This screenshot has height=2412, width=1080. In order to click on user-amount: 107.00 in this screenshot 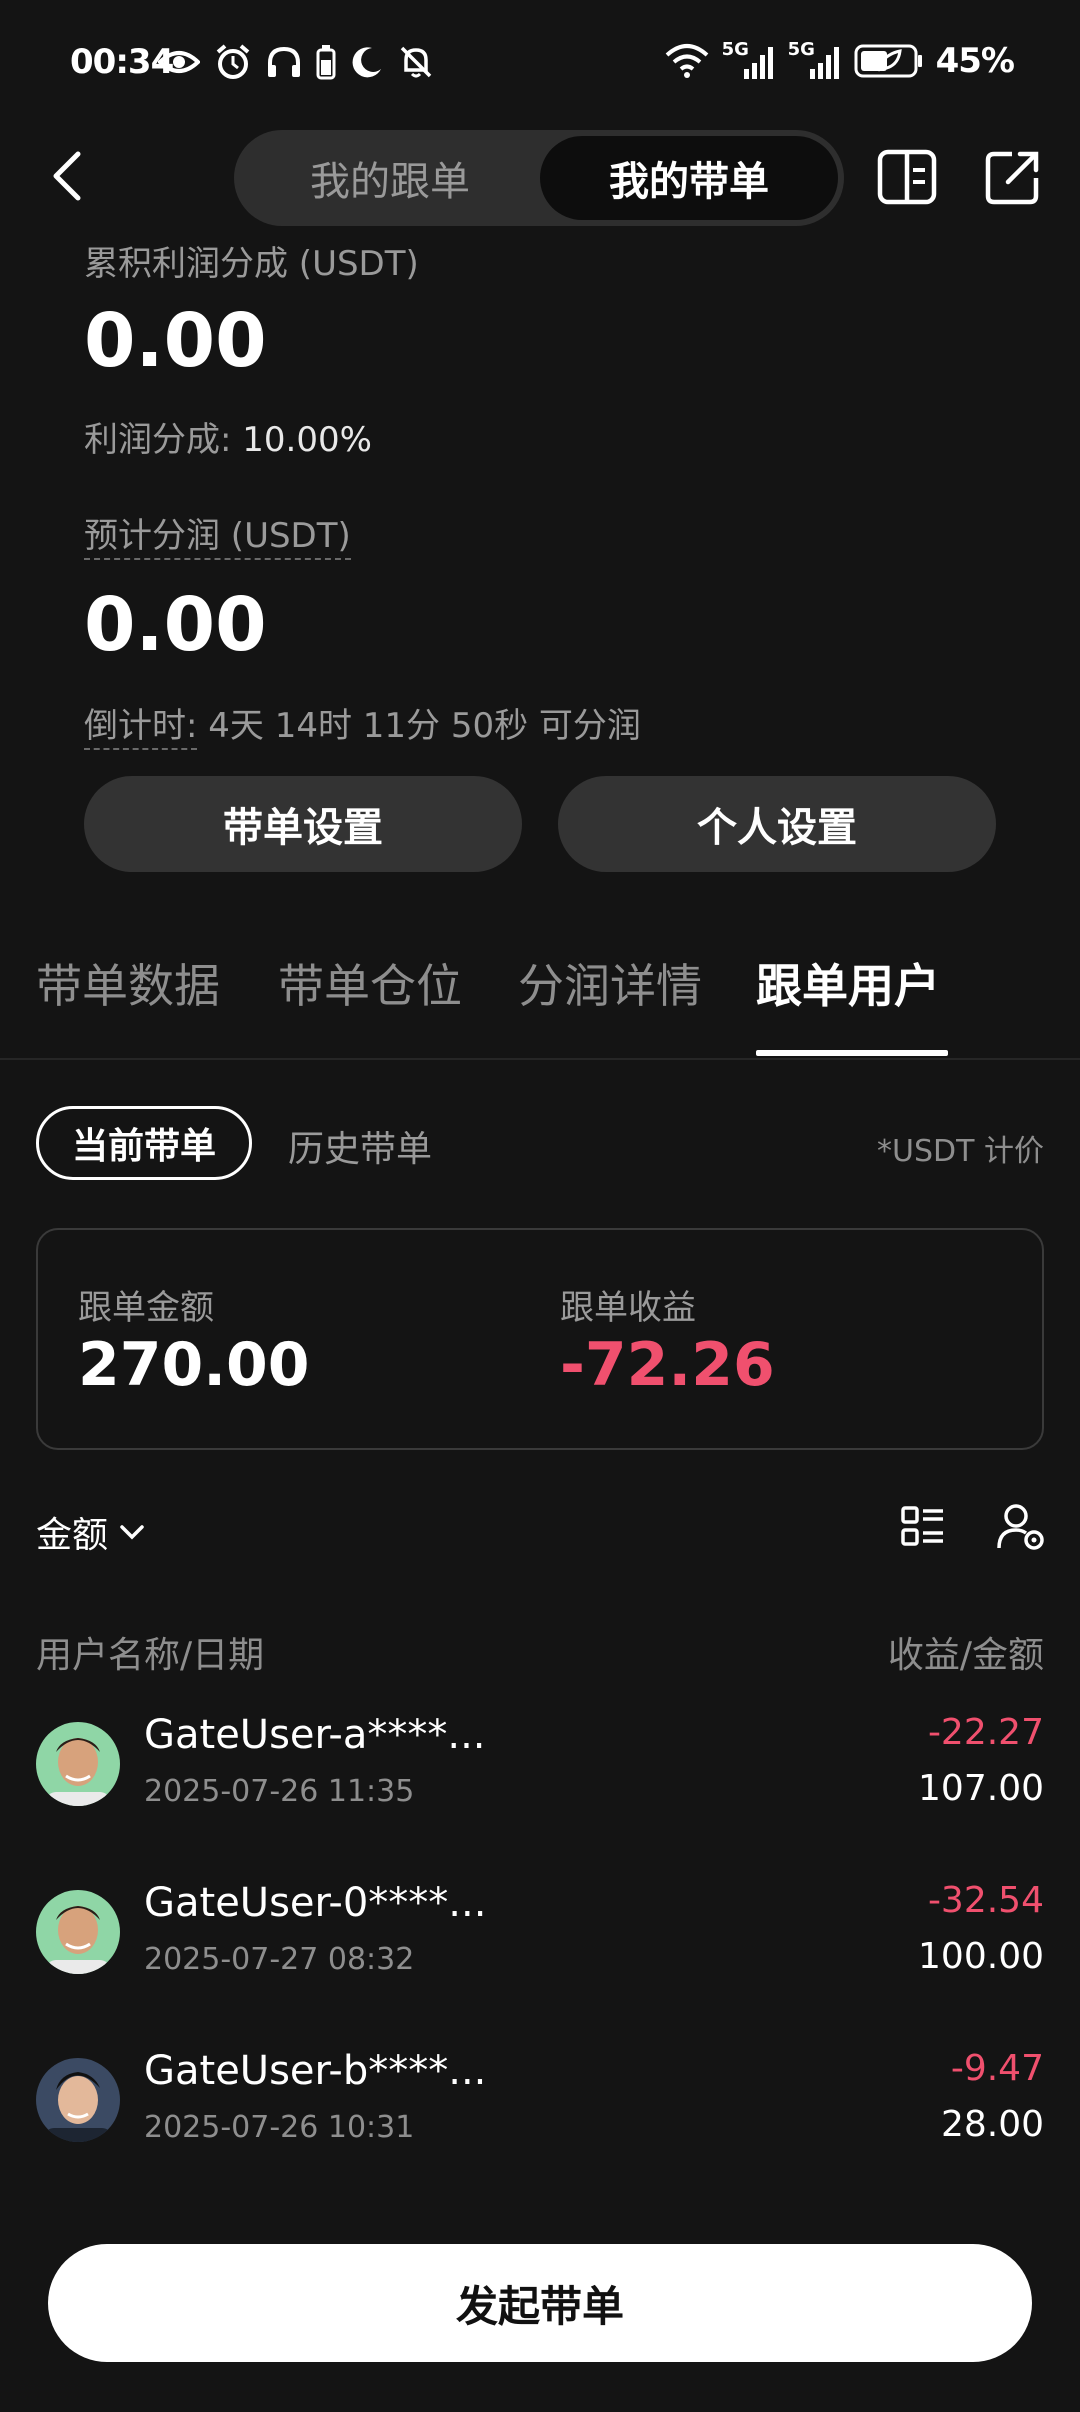, I will do `click(981, 1788)`.